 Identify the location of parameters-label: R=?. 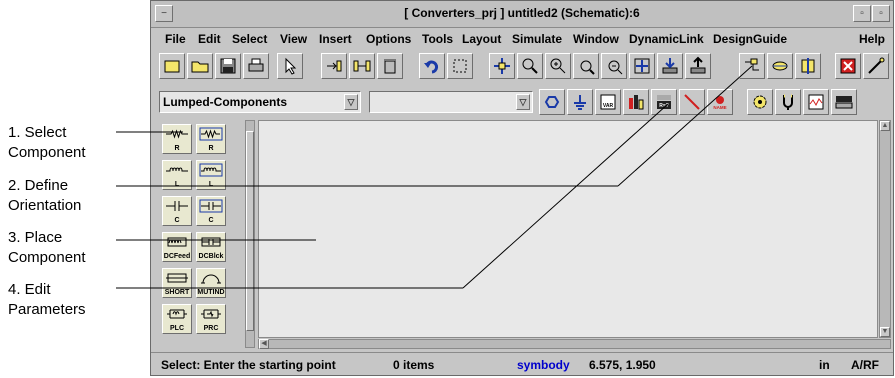
(664, 106).